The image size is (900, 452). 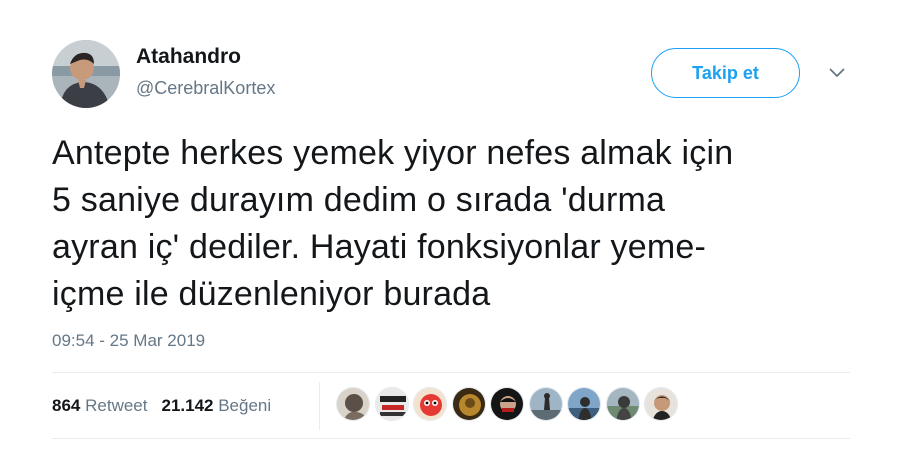 What do you see at coordinates (66, 405) in the screenshot?
I see `retweet-count: 864` at bounding box center [66, 405].